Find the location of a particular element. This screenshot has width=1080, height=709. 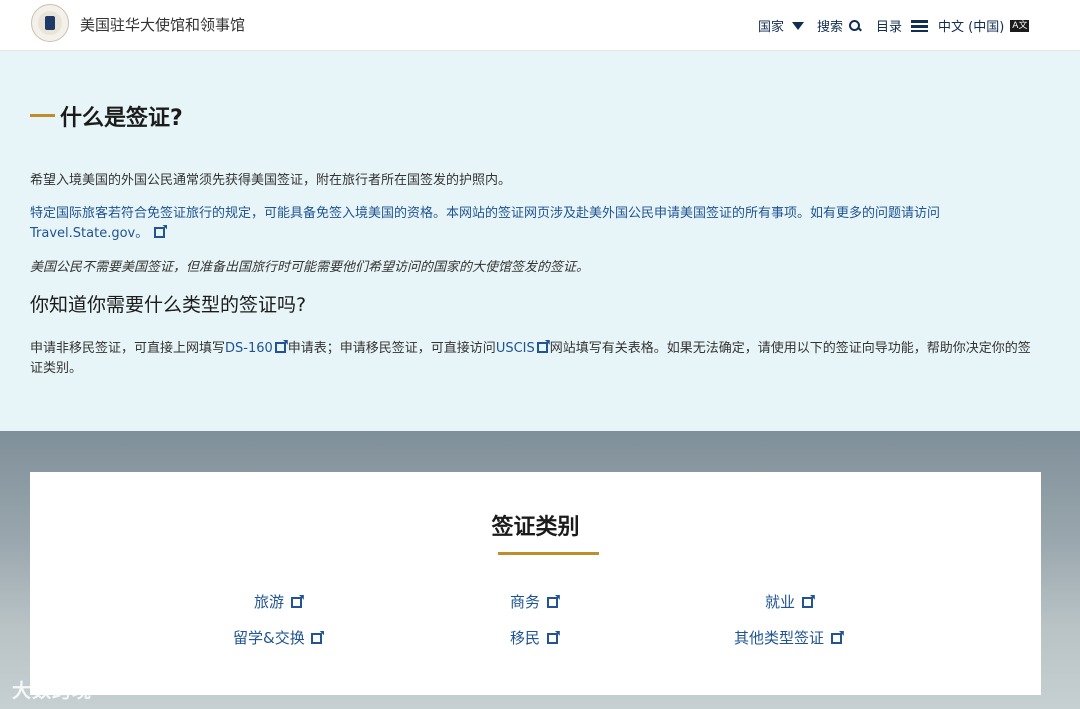

p4-text-a: 申请非移民签证，可直接上网填写 is located at coordinates (128, 348).